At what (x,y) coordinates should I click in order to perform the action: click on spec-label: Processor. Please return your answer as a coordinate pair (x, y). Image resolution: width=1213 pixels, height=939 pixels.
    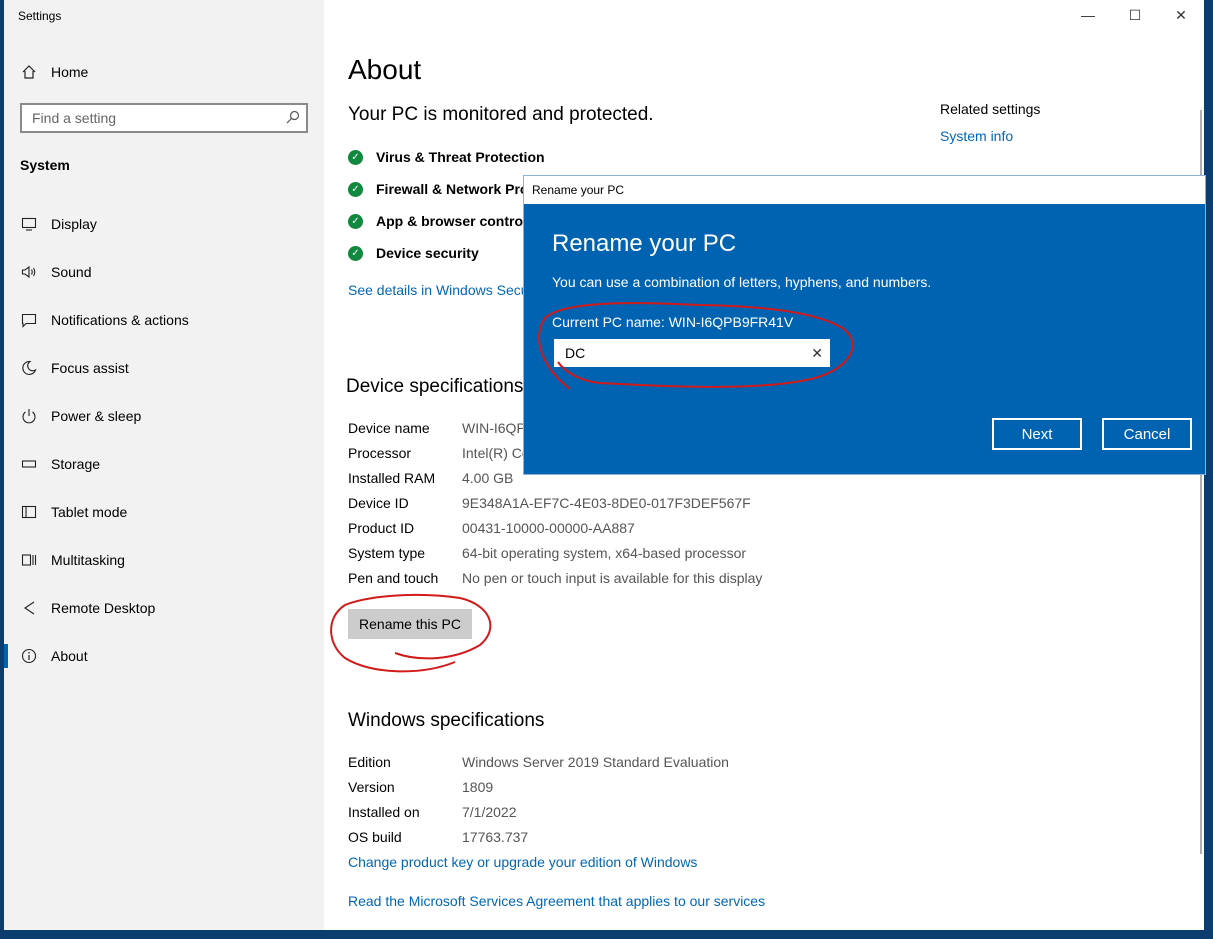
    Looking at the image, I should click on (380, 453).